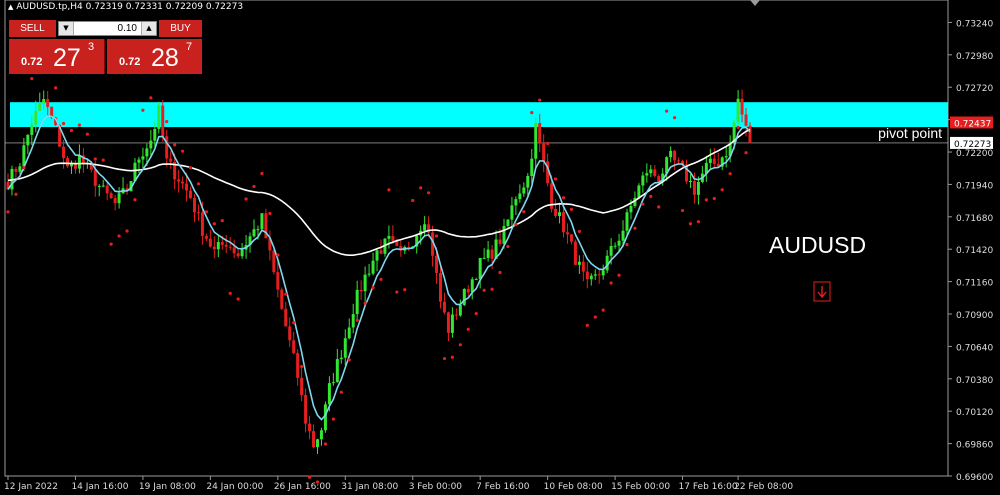 The height and width of the screenshot is (495, 1000). Describe the element at coordinates (105, 47) in the screenshot. I see `one-click-trading-panel: SELL ▼ ▲ BUY 0.72 27 3 0.72 28 7` at that location.